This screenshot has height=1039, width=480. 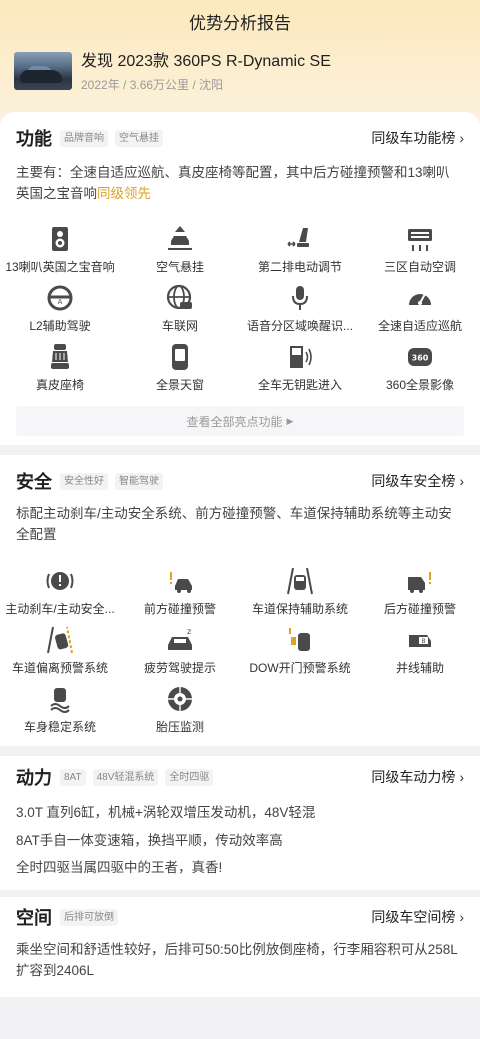 What do you see at coordinates (420, 299) in the screenshot?
I see `cruise-gauge-icon` at bounding box center [420, 299].